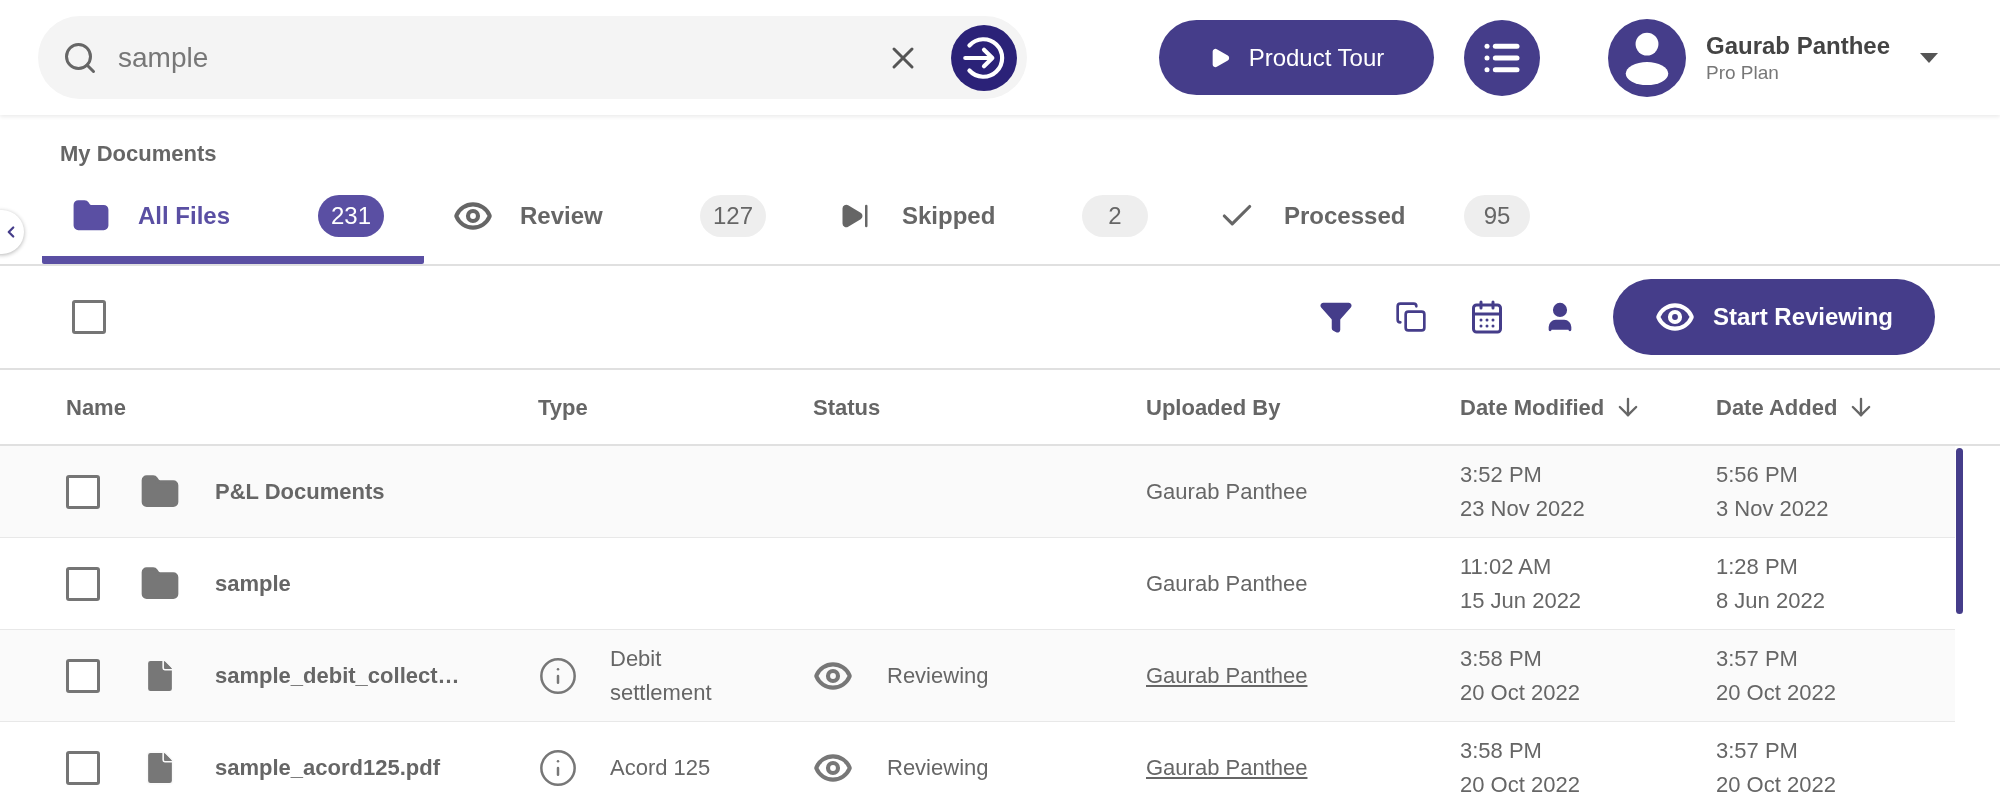  What do you see at coordinates (733, 216) in the screenshot?
I see `count-badge: 127` at bounding box center [733, 216].